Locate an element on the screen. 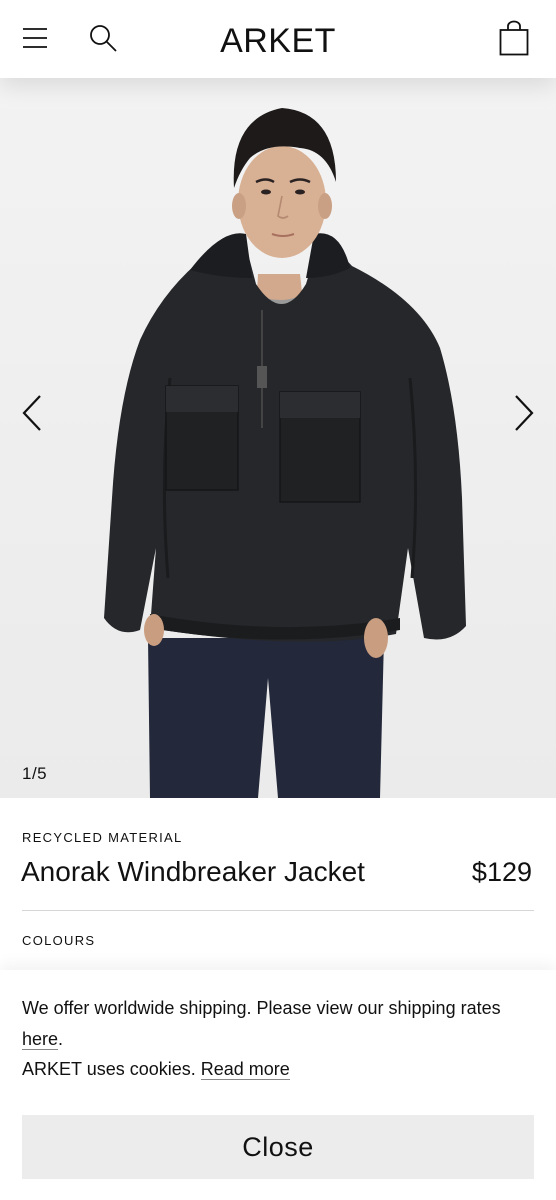  cookie-notice: ARKET uses cookies. Read more is located at coordinates (156, 1069).